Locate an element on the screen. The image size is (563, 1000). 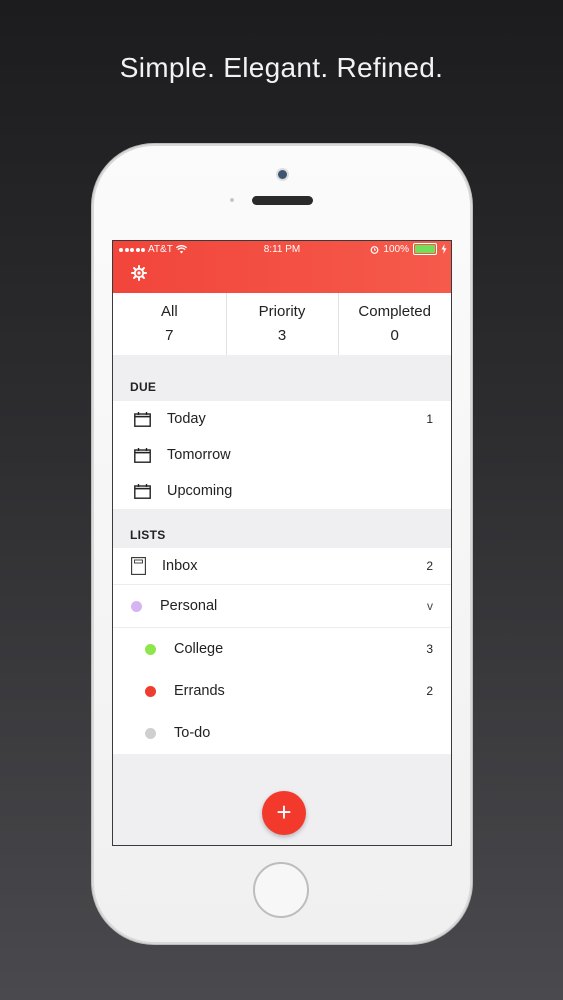
due-item-tomorrow: Tomorrow is located at coordinates (282, 455).